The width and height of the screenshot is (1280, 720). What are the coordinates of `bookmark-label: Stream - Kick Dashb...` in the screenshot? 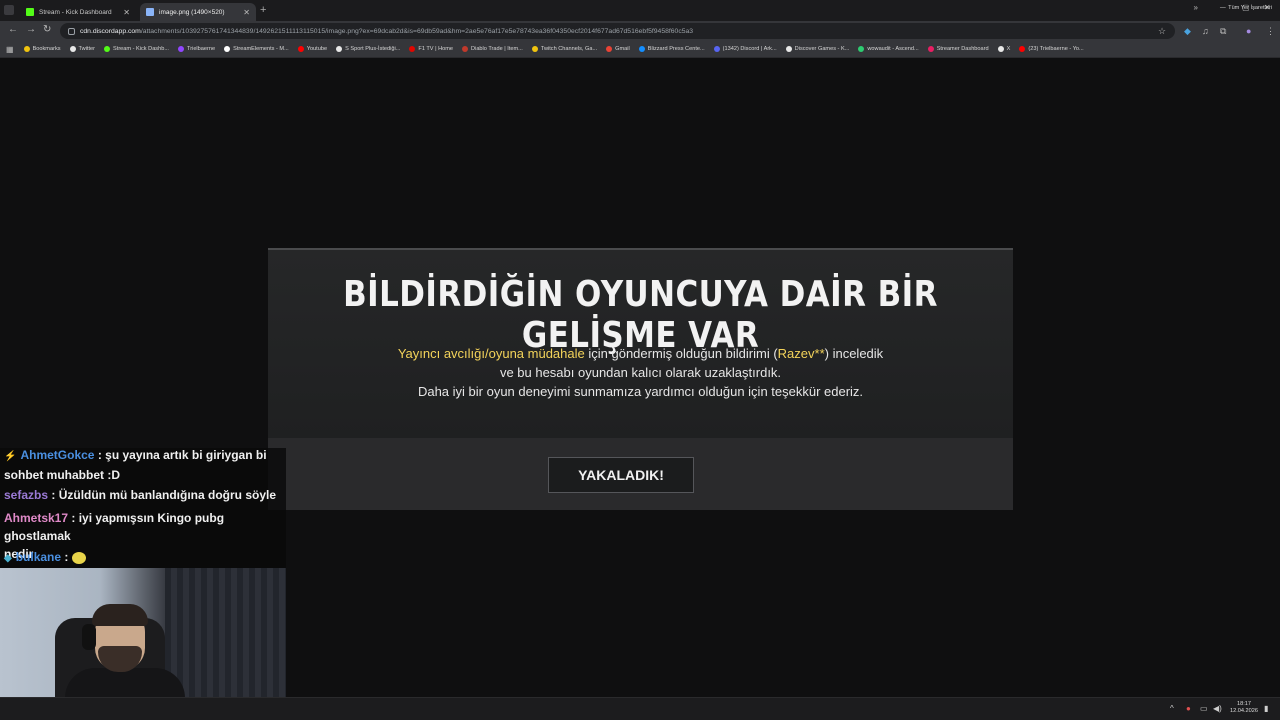 It's located at (141, 49).